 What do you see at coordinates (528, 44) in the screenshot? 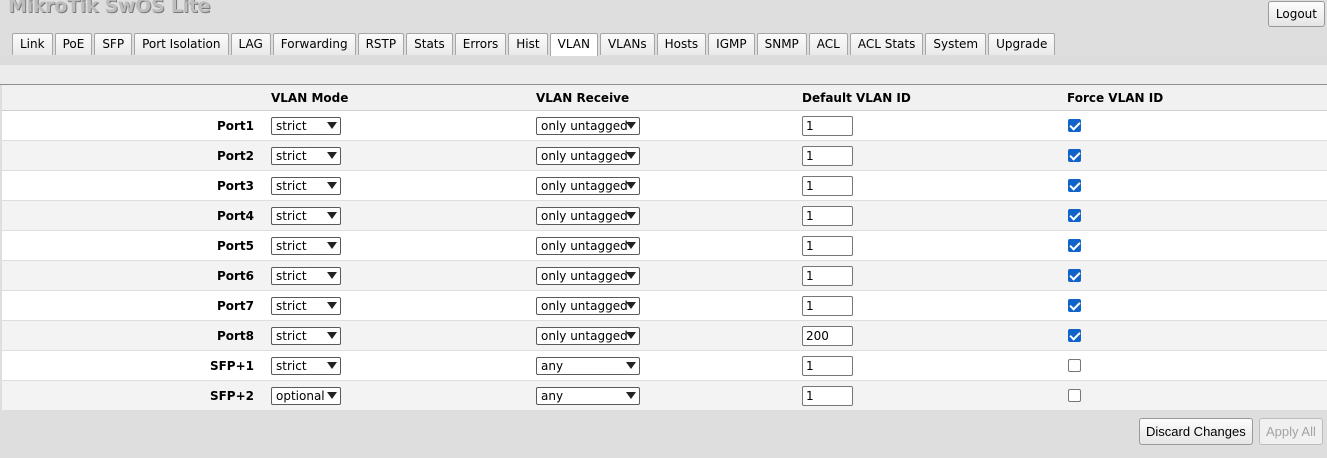
I see `tab-hist: Hist` at bounding box center [528, 44].